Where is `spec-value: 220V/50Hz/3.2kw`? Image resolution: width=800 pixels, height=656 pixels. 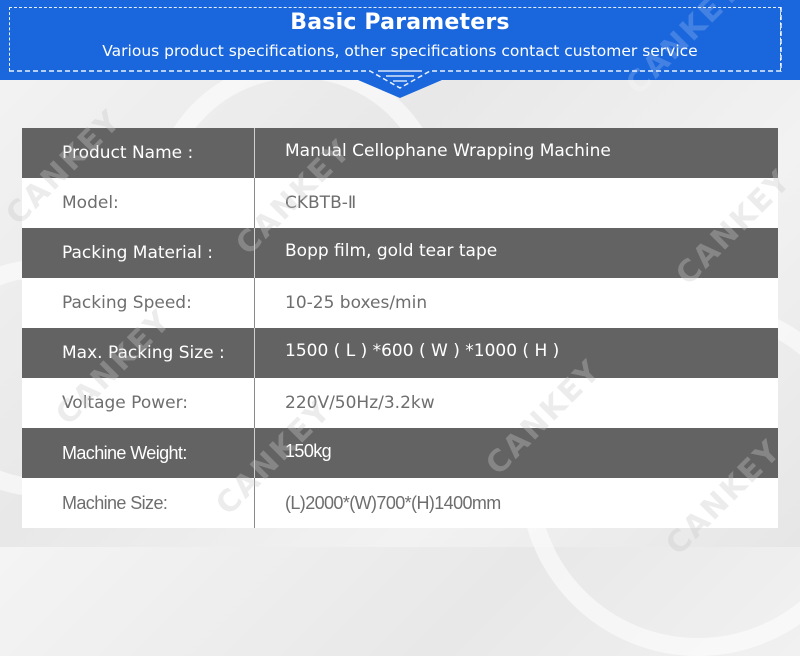
spec-value: 220V/50Hz/3.2kw is located at coordinates (360, 403).